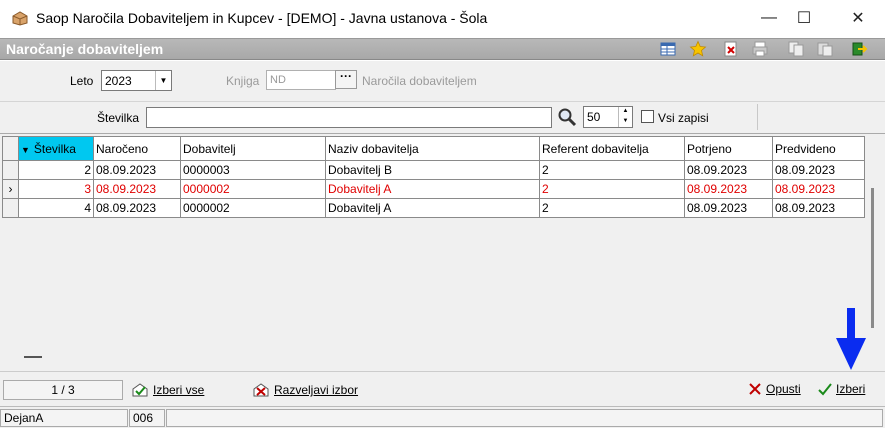 This screenshot has width=885, height=428. I want to click on check-icon, so click(825, 389).